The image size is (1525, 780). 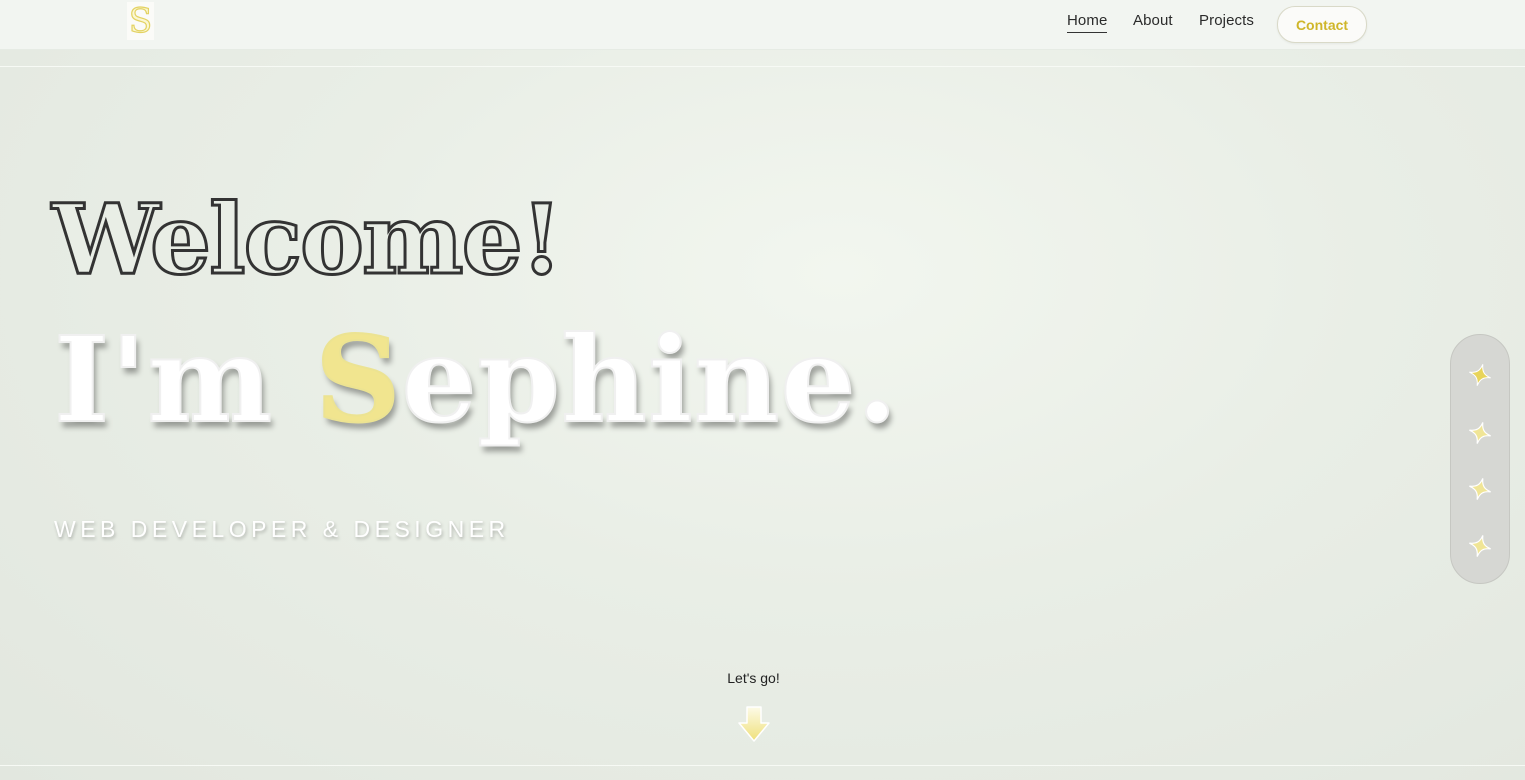 What do you see at coordinates (282, 529) in the screenshot?
I see `hero-subtitle: WEB DEVELOPER & DESIGNER` at bounding box center [282, 529].